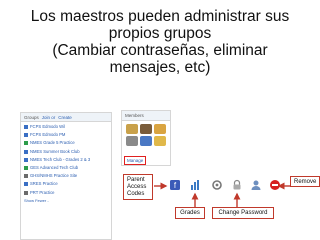 The image size is (320, 240). I want to click on groups-header-label: Groups, so click(31, 117).